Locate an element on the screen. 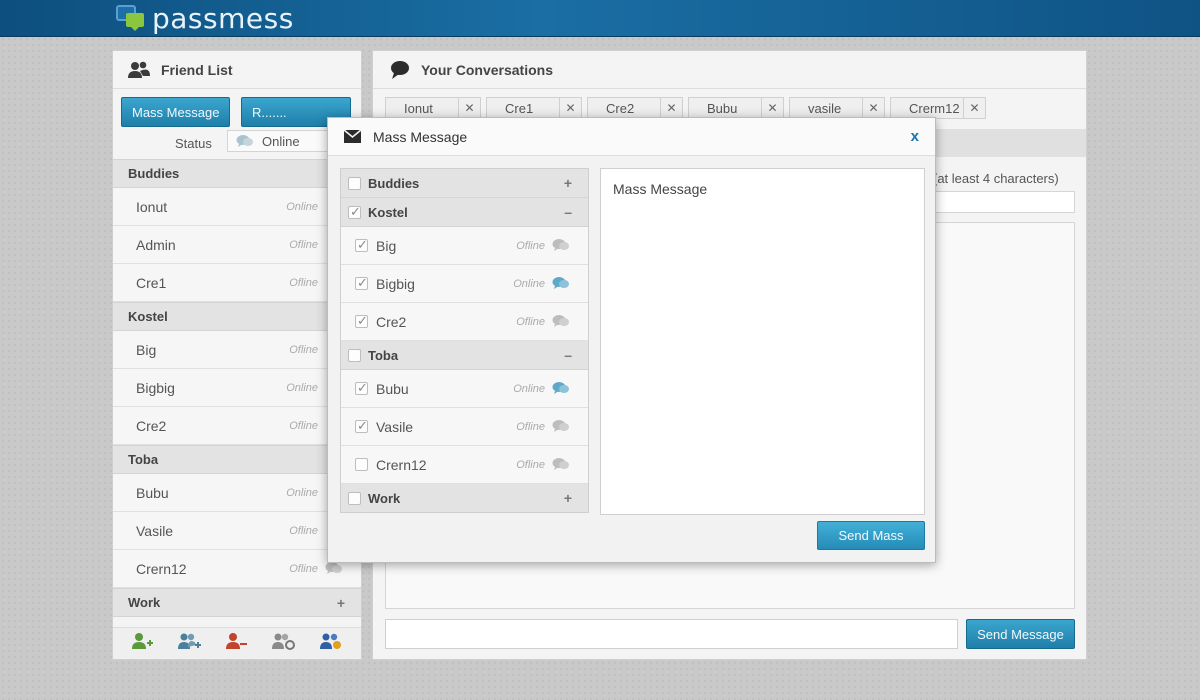 This screenshot has width=1200, height=700. recipient-status: Online is located at coordinates (529, 283).